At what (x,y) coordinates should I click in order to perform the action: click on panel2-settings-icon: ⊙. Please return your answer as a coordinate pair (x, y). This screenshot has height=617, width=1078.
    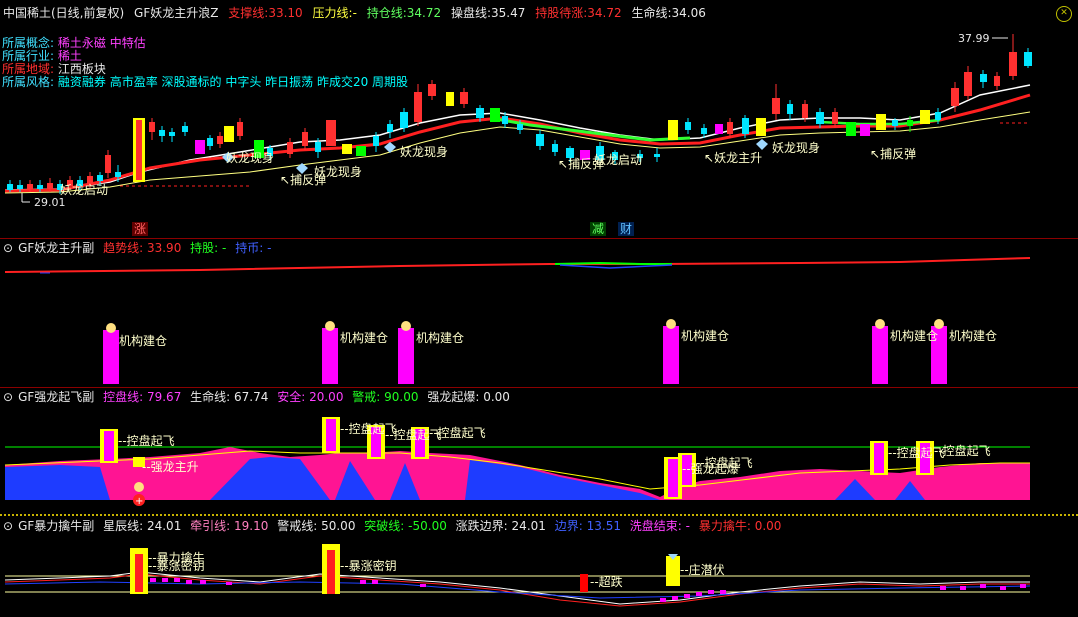
    Looking at the image, I should click on (8, 248).